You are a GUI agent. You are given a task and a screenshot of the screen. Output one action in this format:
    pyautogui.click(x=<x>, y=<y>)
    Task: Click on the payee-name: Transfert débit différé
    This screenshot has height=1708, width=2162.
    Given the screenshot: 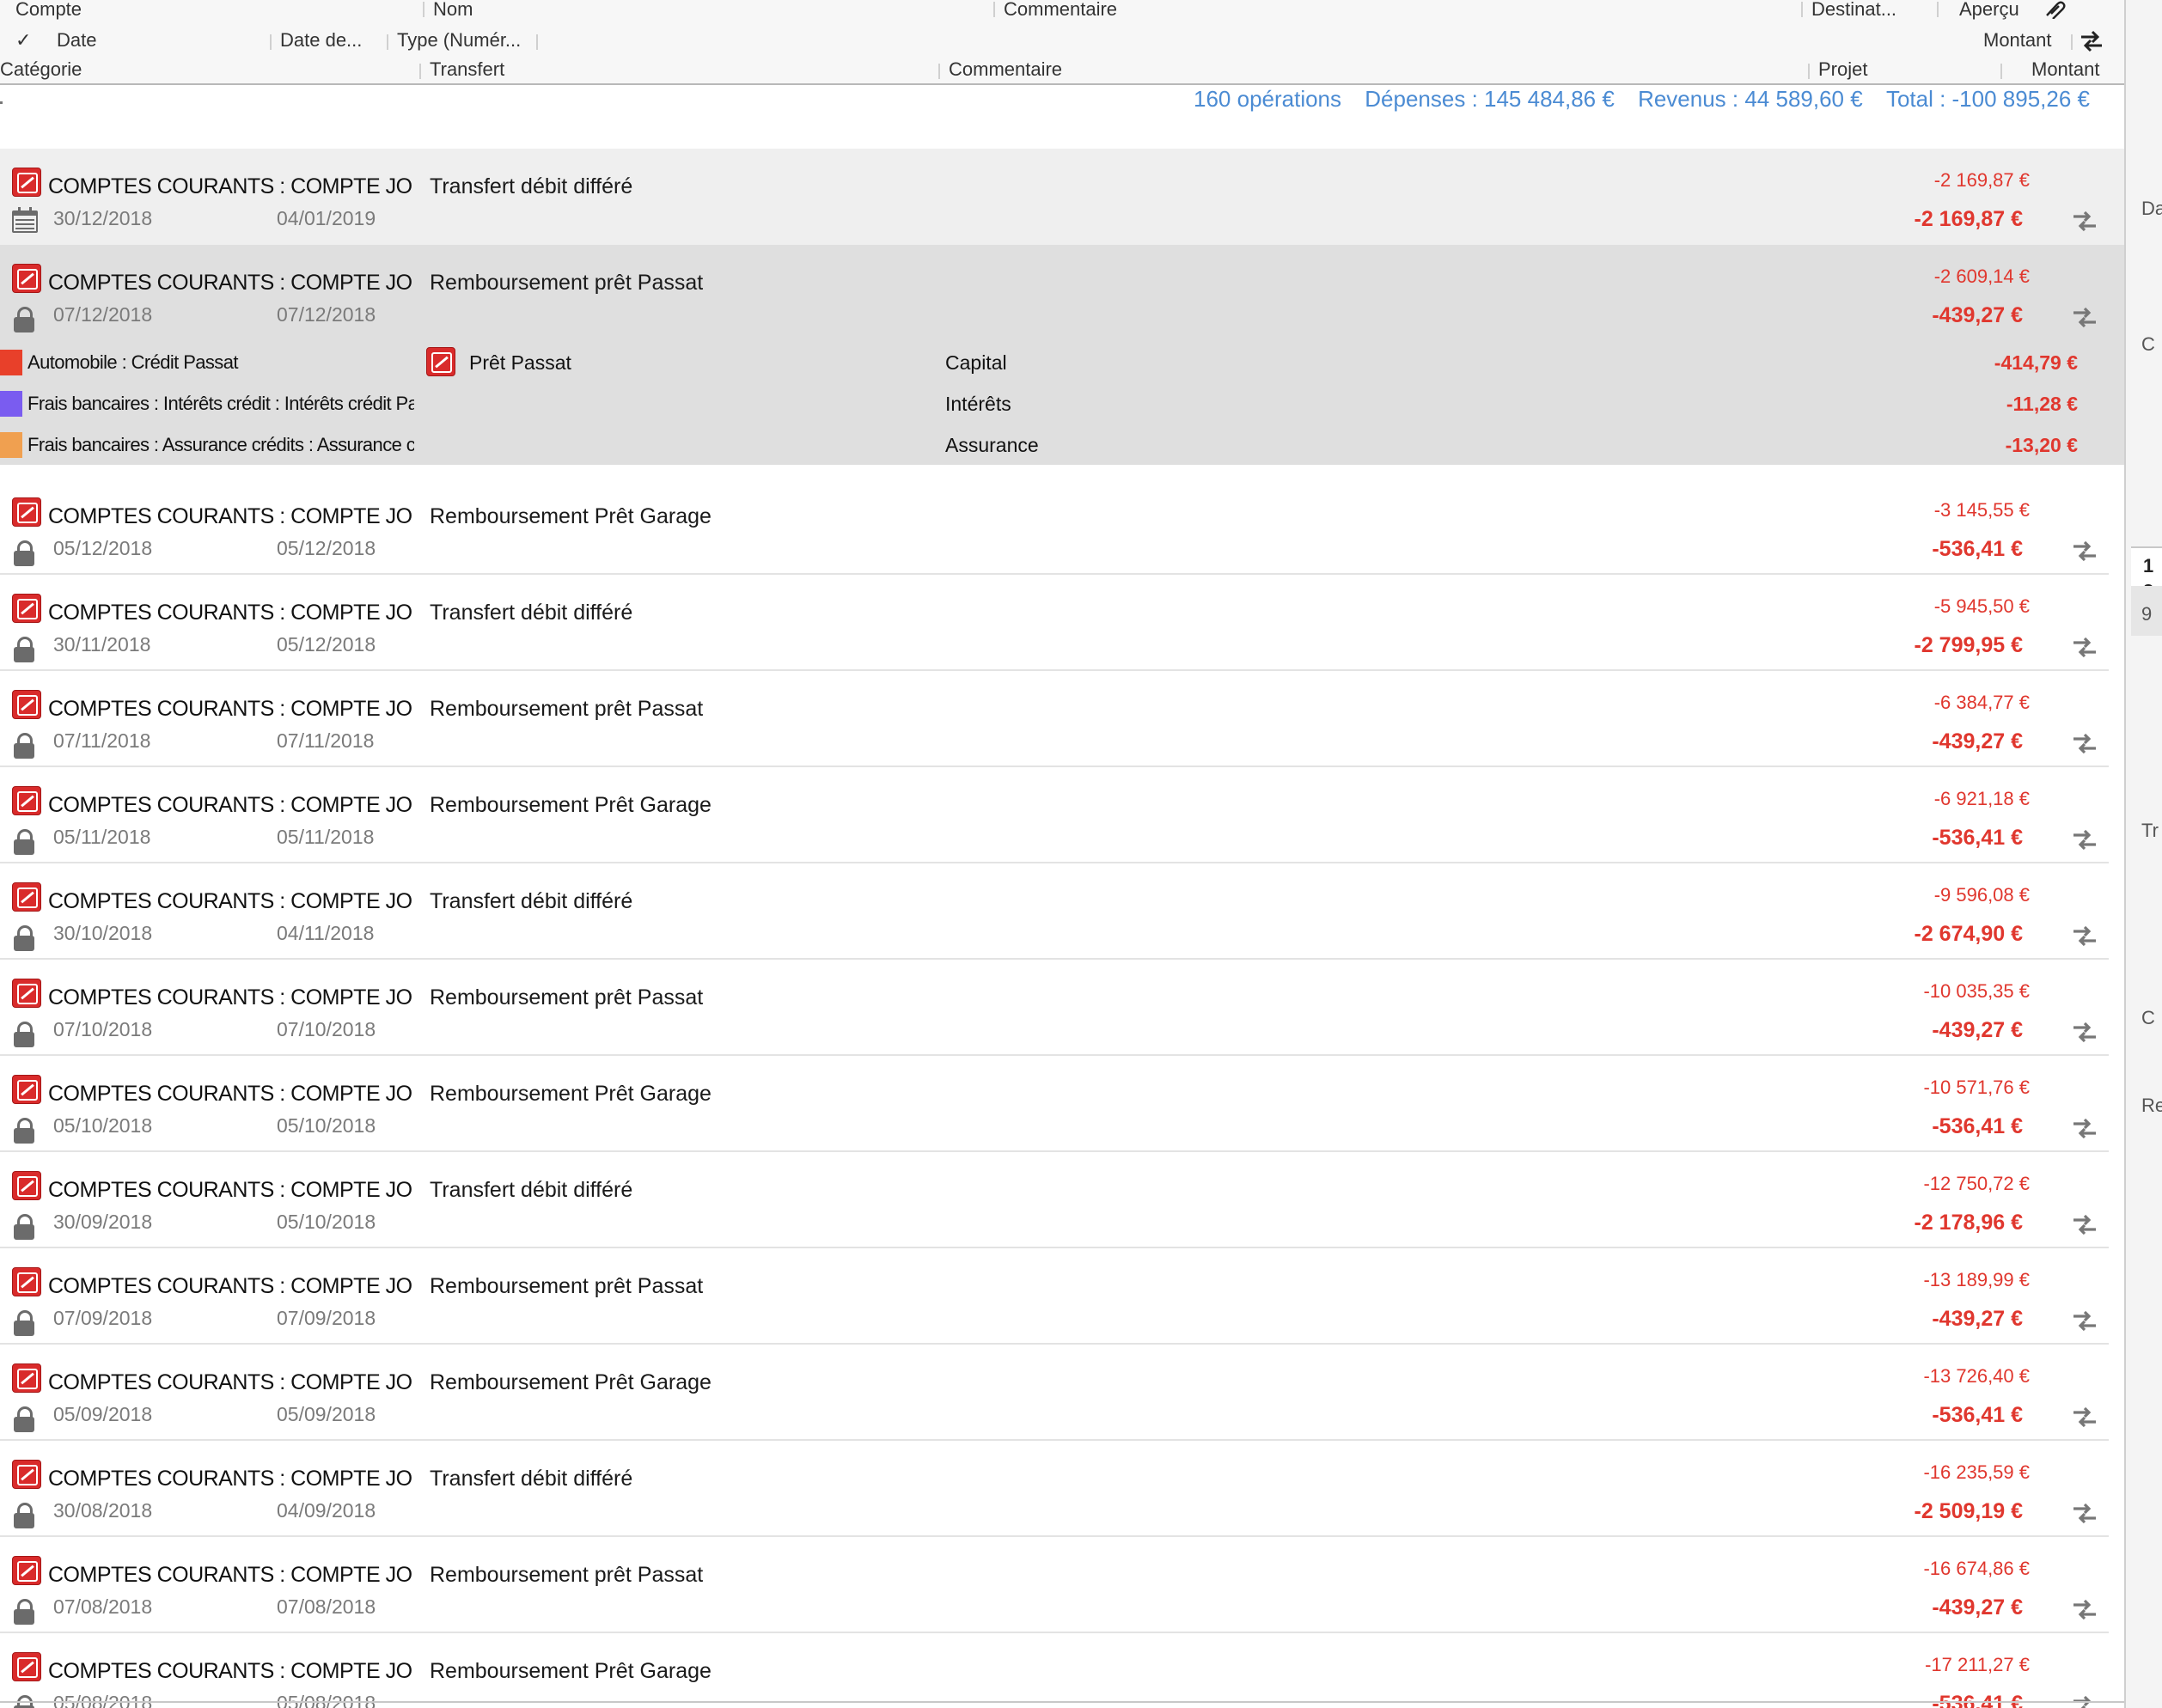 What is the action you would take?
    pyautogui.click(x=531, y=1479)
    